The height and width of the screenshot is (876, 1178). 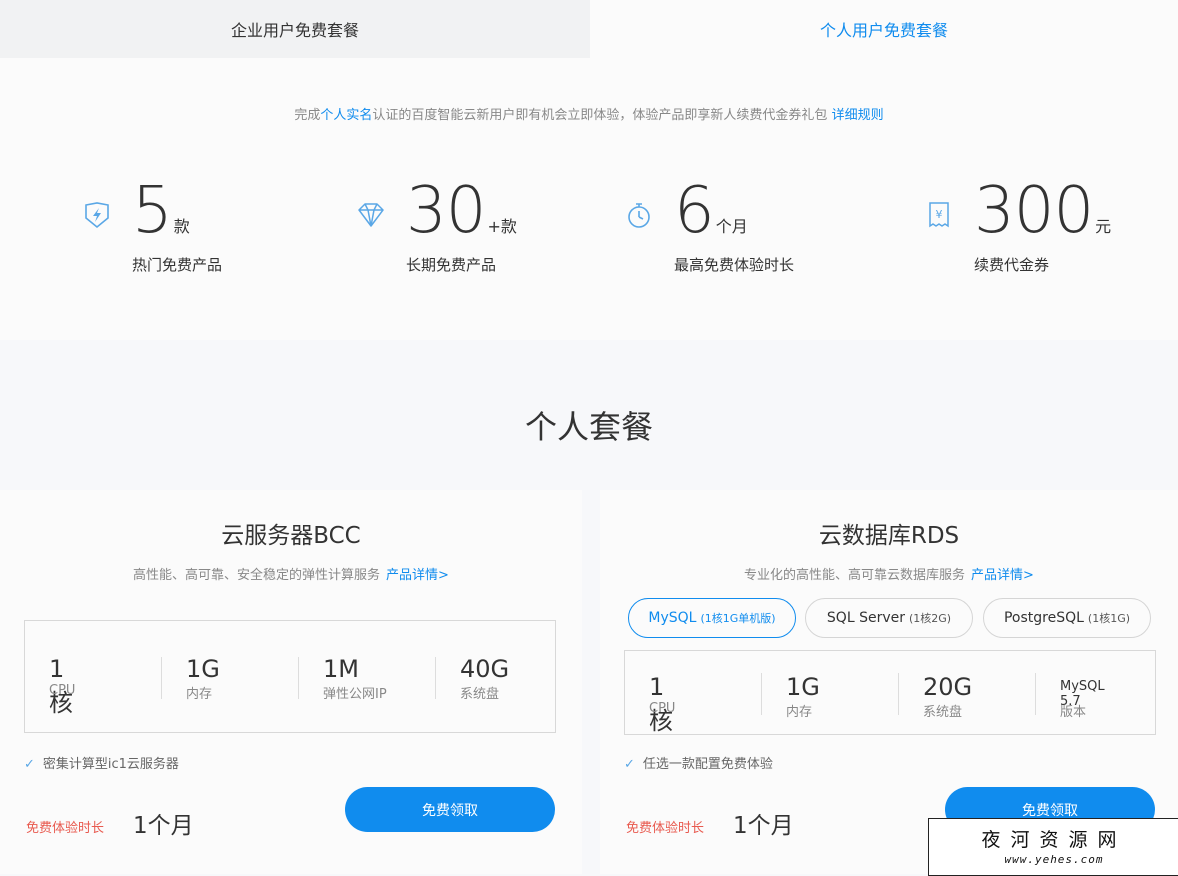 What do you see at coordinates (295, 29) in the screenshot?
I see `tab-enterprise-free: 企业用户免费套餐` at bounding box center [295, 29].